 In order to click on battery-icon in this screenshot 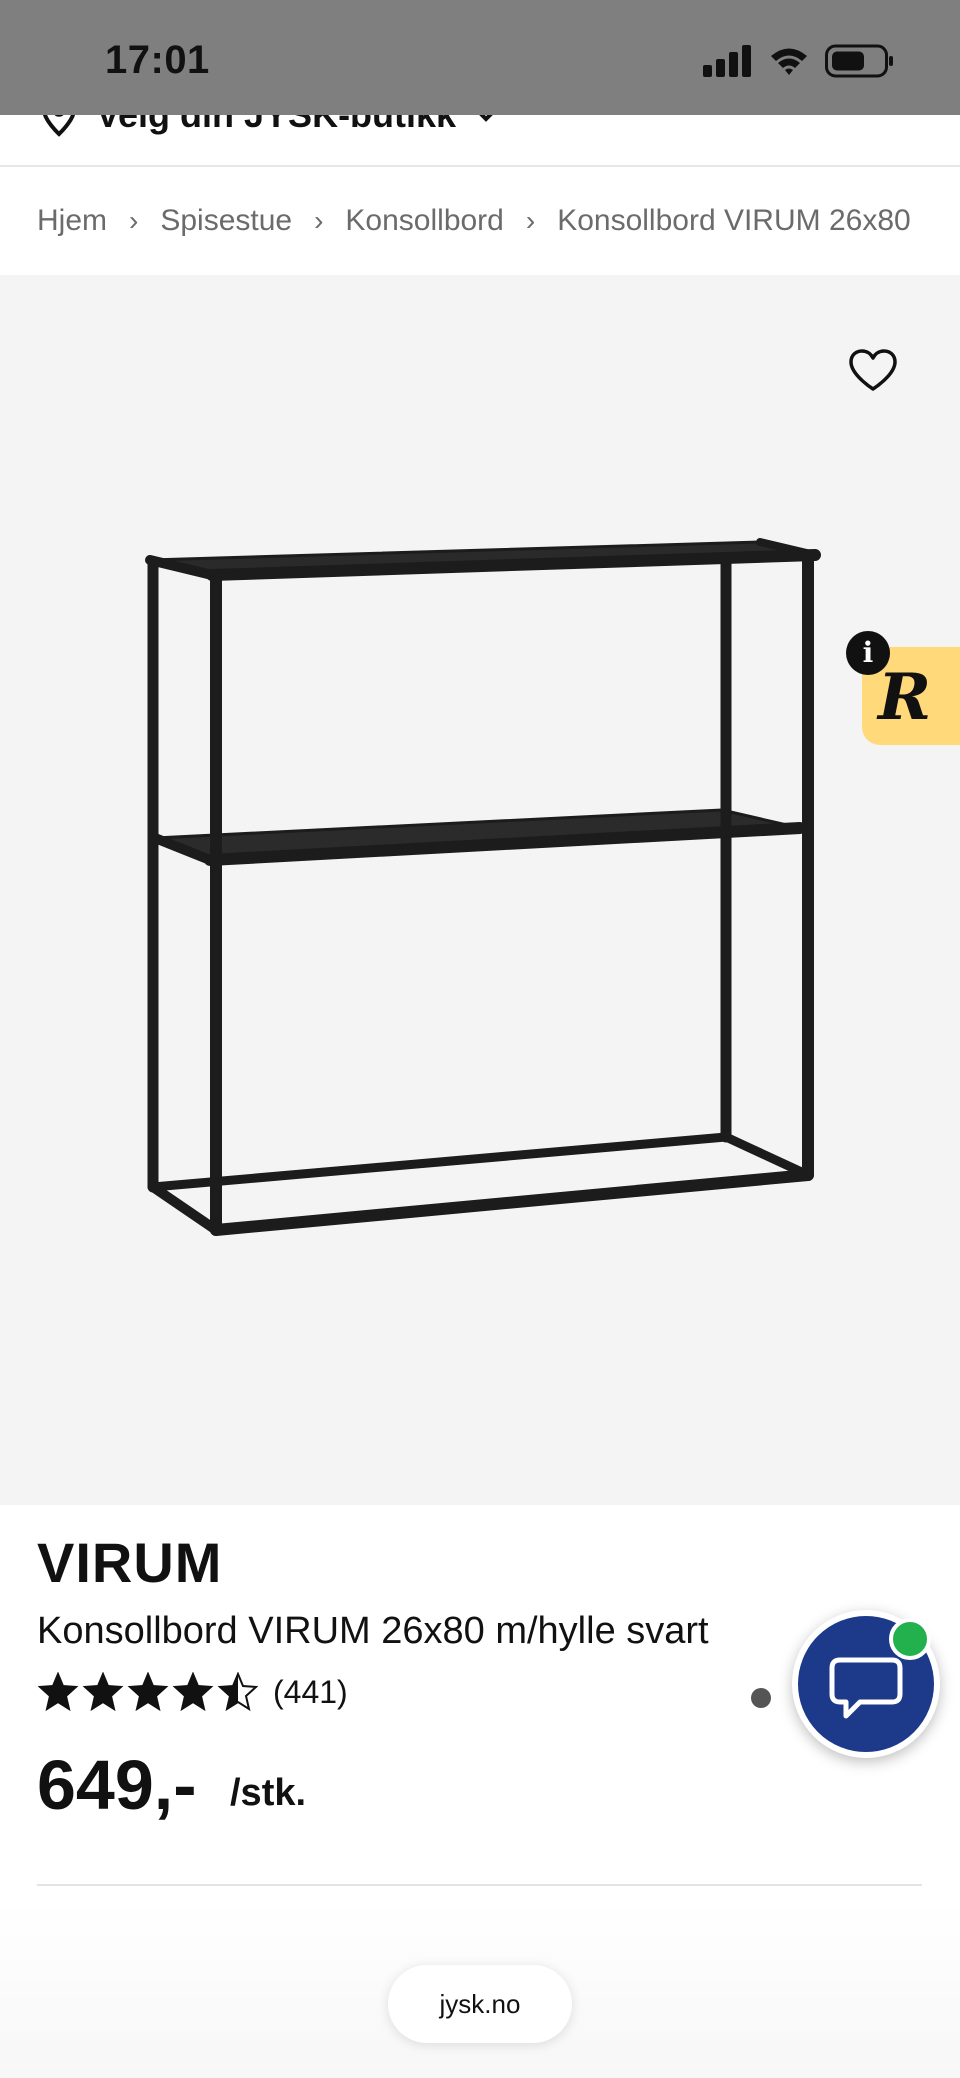, I will do `click(859, 61)`.